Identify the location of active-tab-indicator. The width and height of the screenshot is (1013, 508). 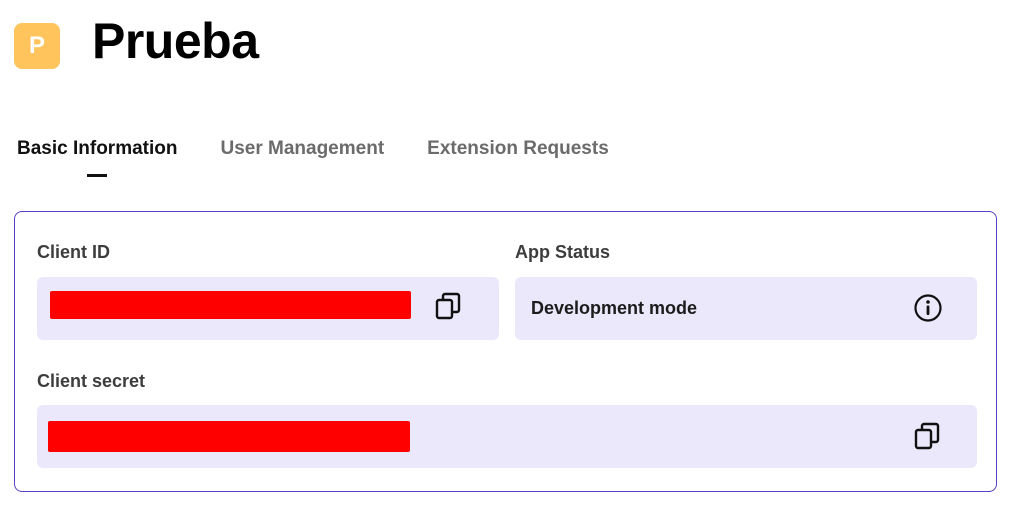
(97, 175).